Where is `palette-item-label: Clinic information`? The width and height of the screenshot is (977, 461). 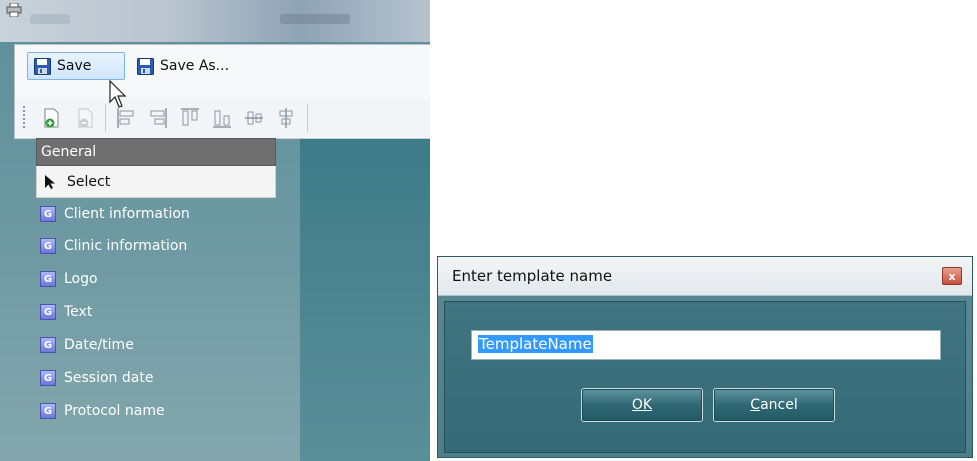
palette-item-label: Clinic information is located at coordinates (126, 246).